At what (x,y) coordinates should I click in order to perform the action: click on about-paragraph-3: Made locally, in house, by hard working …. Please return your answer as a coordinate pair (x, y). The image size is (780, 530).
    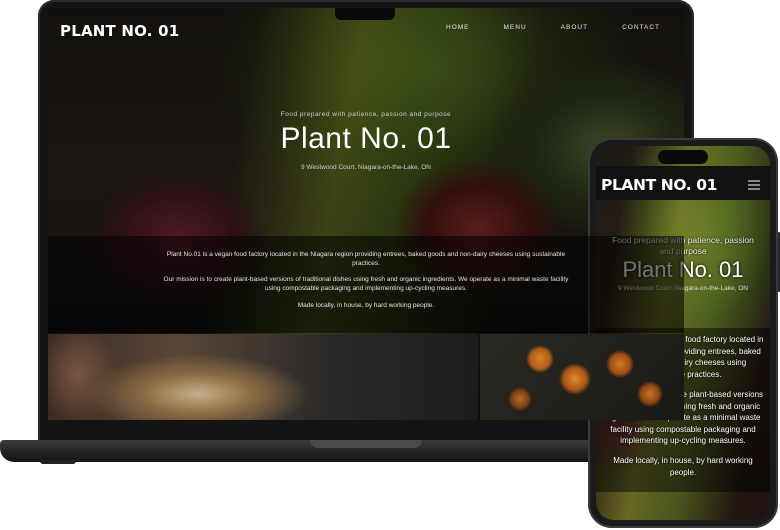
    Looking at the image, I should click on (366, 305).